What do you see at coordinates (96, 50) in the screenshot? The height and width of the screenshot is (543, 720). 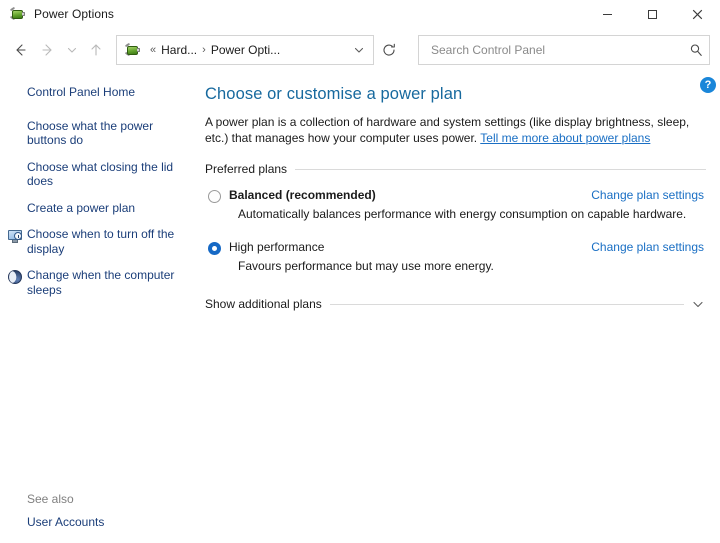 I see `up-button` at bounding box center [96, 50].